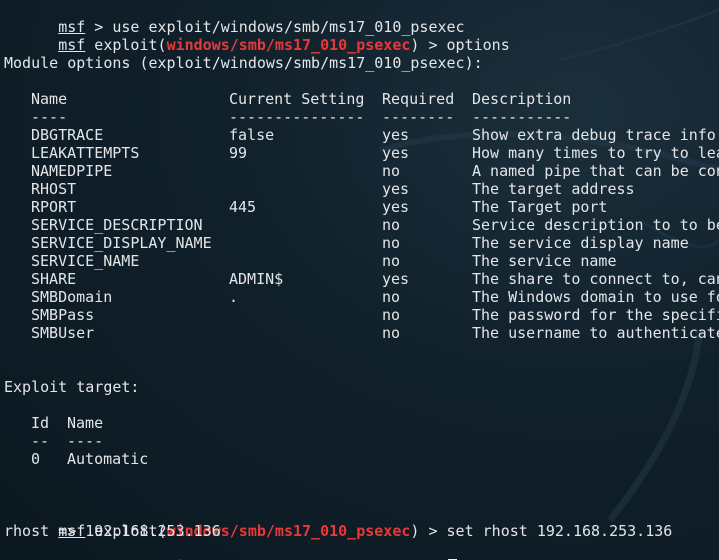 The image size is (719, 560). Describe the element at coordinates (85, 441) in the screenshot. I see `underline-target-name: ----` at that location.